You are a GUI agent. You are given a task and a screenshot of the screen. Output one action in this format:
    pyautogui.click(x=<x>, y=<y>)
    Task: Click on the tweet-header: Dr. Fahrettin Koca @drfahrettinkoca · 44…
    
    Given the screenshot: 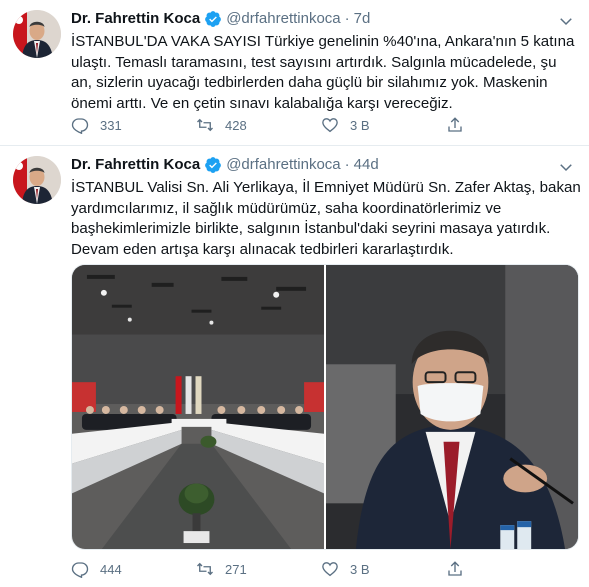 What is the action you would take?
    pyautogui.click(x=225, y=165)
    